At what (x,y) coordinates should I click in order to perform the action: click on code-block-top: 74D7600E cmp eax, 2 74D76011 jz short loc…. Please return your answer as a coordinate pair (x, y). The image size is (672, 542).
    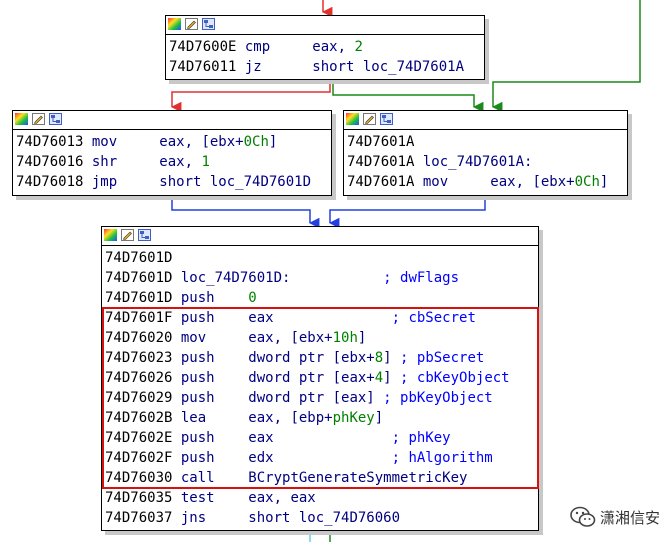
    Looking at the image, I should click on (325, 47).